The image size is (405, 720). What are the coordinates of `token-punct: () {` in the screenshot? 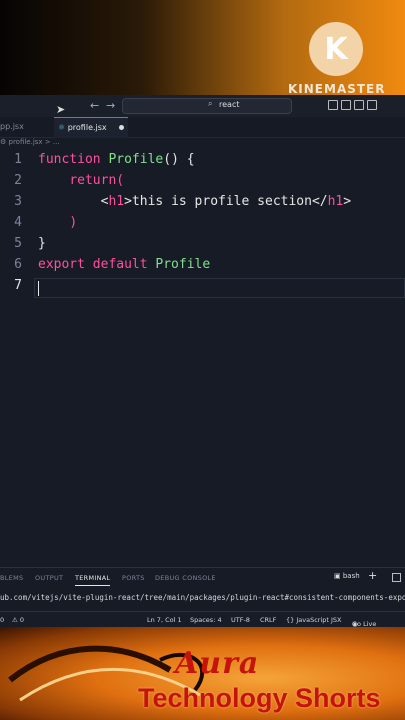 It's located at (179, 159).